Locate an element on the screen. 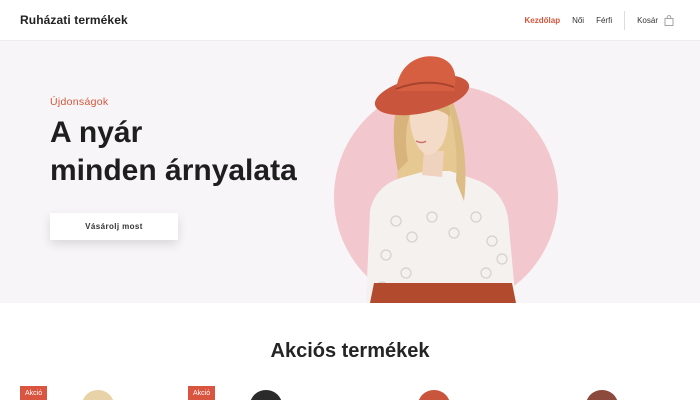  hero-title-line-1: A nyár is located at coordinates (96, 132).